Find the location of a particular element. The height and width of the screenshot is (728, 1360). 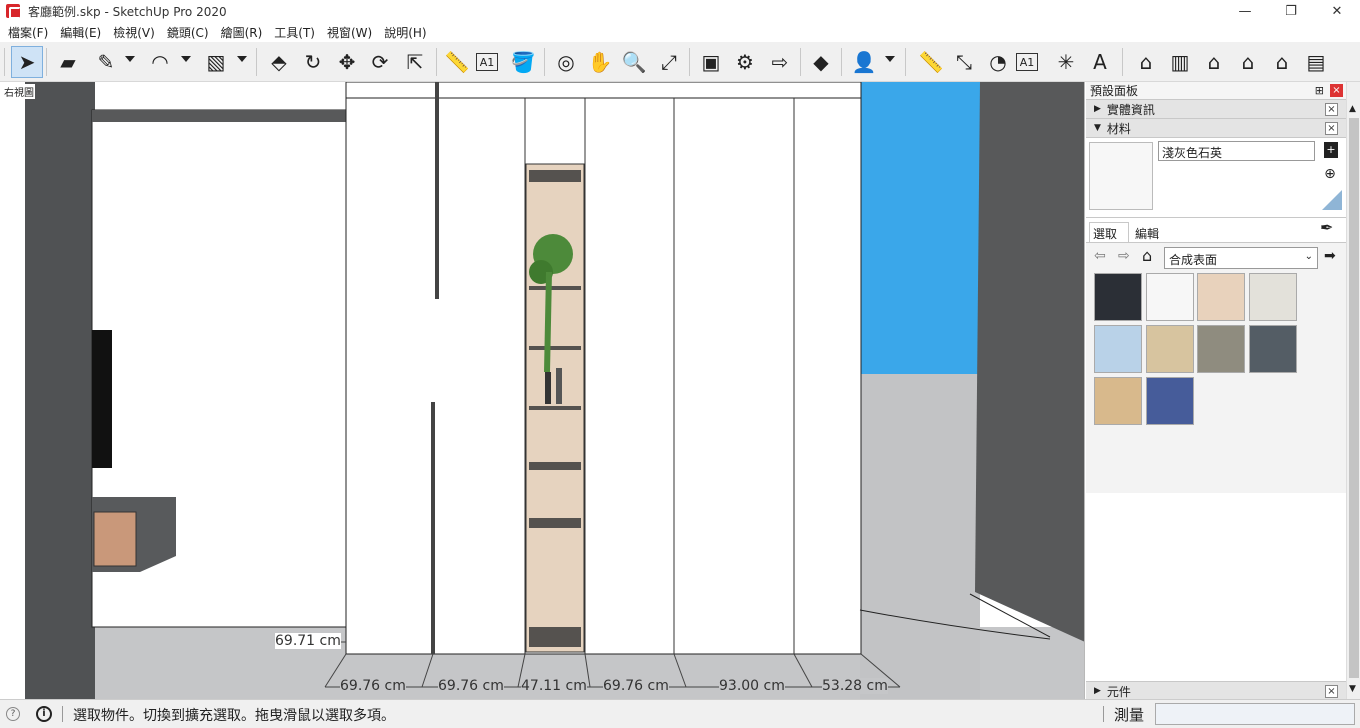

outside-ground is located at coordinates (920, 536).